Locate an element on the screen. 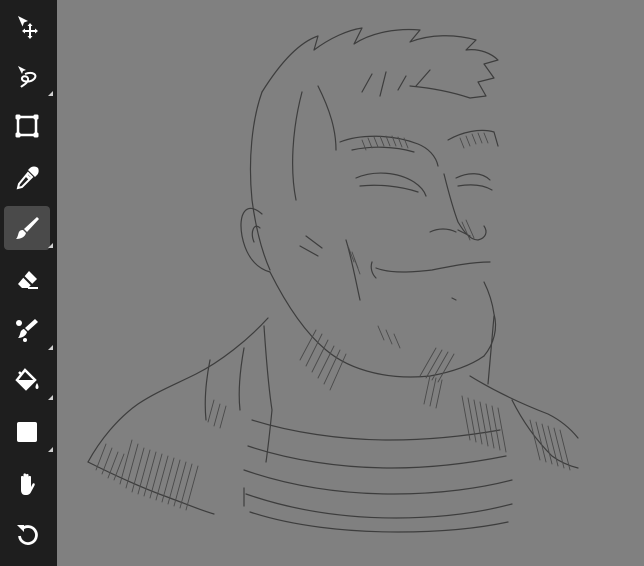 The height and width of the screenshot is (566, 644). paint-bucket-icon is located at coordinates (27, 379).